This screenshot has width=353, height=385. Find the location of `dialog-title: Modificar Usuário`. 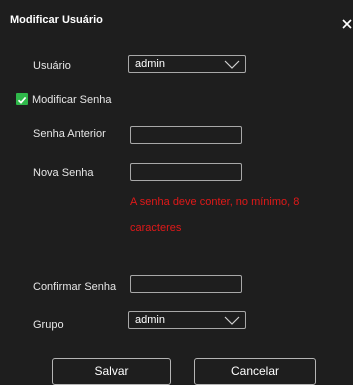

dialog-title: Modificar Usuário is located at coordinates (56, 20).